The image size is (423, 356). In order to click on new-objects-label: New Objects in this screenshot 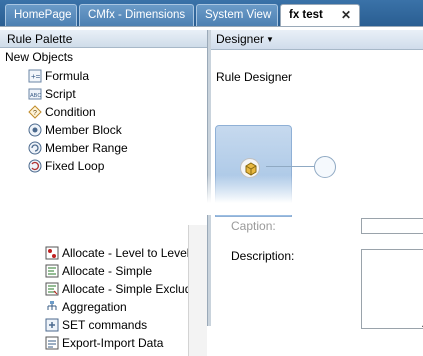, I will do `click(39, 57)`.